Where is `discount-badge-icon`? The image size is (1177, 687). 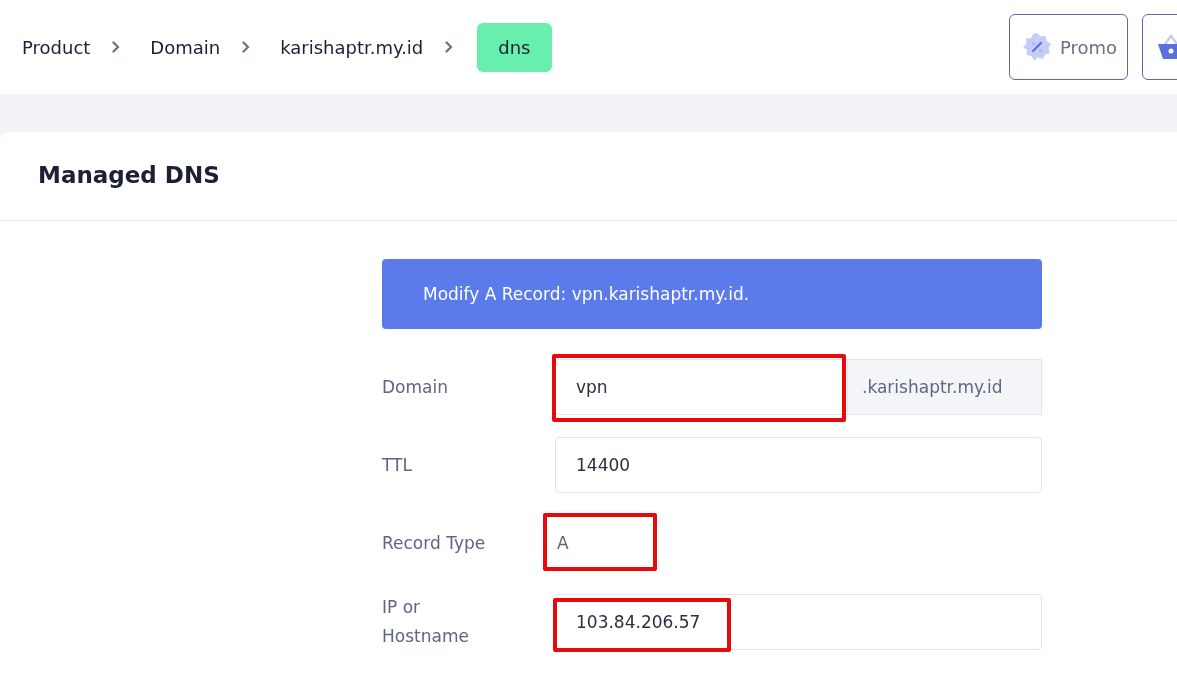 discount-badge-icon is located at coordinates (1036, 47).